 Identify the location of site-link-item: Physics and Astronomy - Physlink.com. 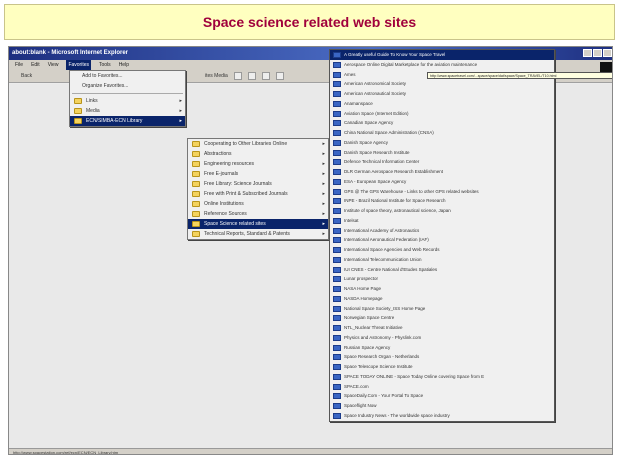
(442, 338).